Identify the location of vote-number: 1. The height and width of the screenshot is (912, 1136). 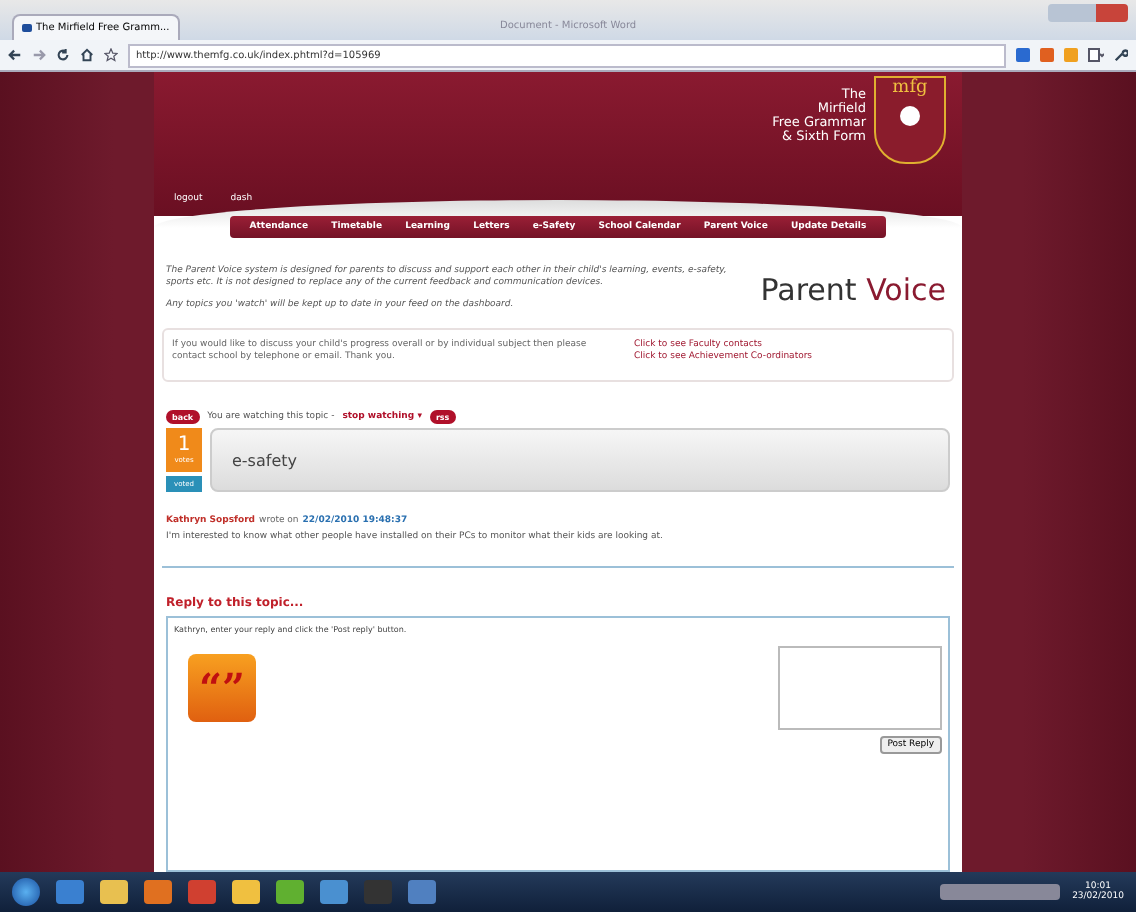
(184, 446).